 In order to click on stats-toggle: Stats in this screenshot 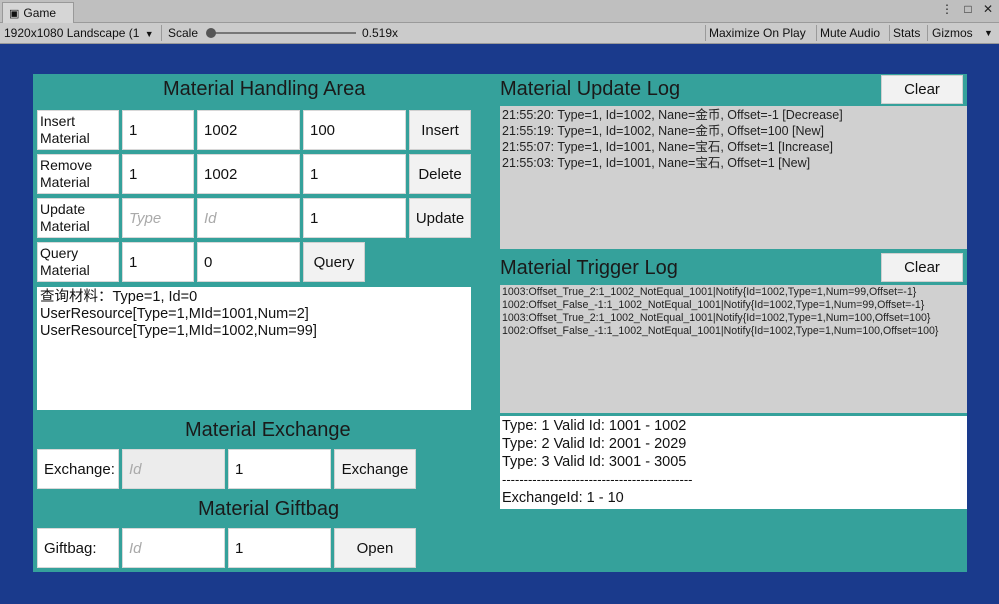, I will do `click(906, 33)`.